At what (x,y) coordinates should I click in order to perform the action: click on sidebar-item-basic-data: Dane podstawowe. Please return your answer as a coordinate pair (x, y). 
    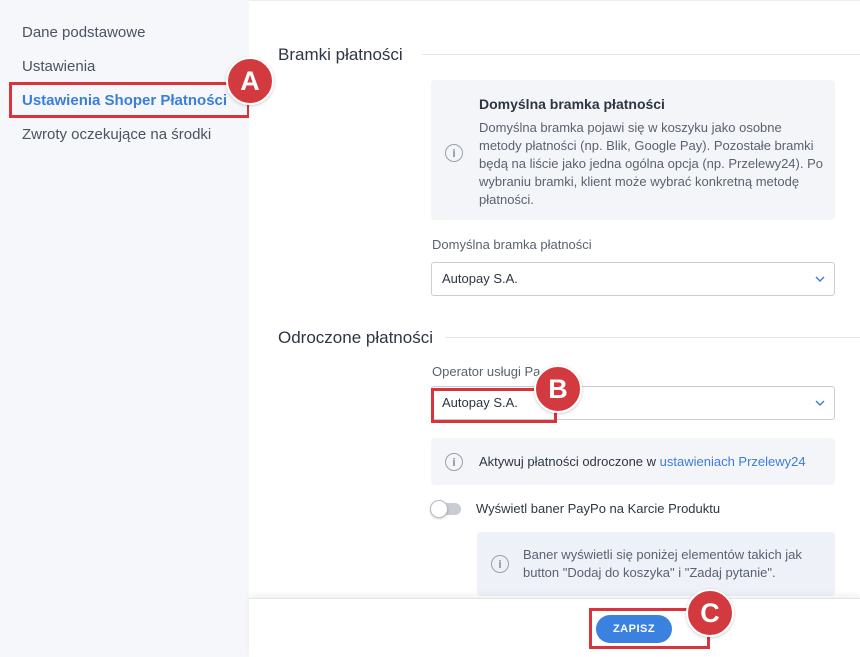
    Looking at the image, I should click on (83, 32).